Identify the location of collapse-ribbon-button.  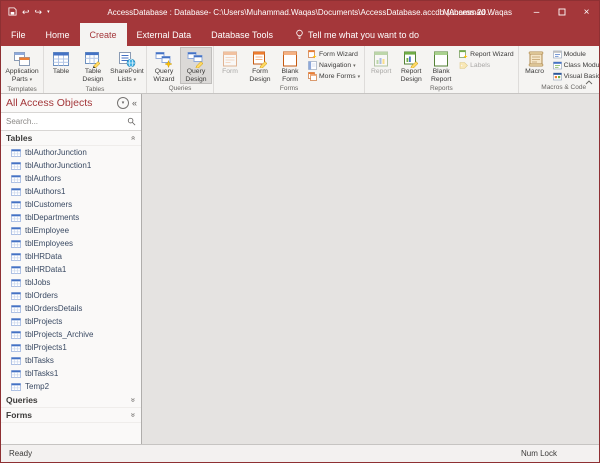
(589, 81).